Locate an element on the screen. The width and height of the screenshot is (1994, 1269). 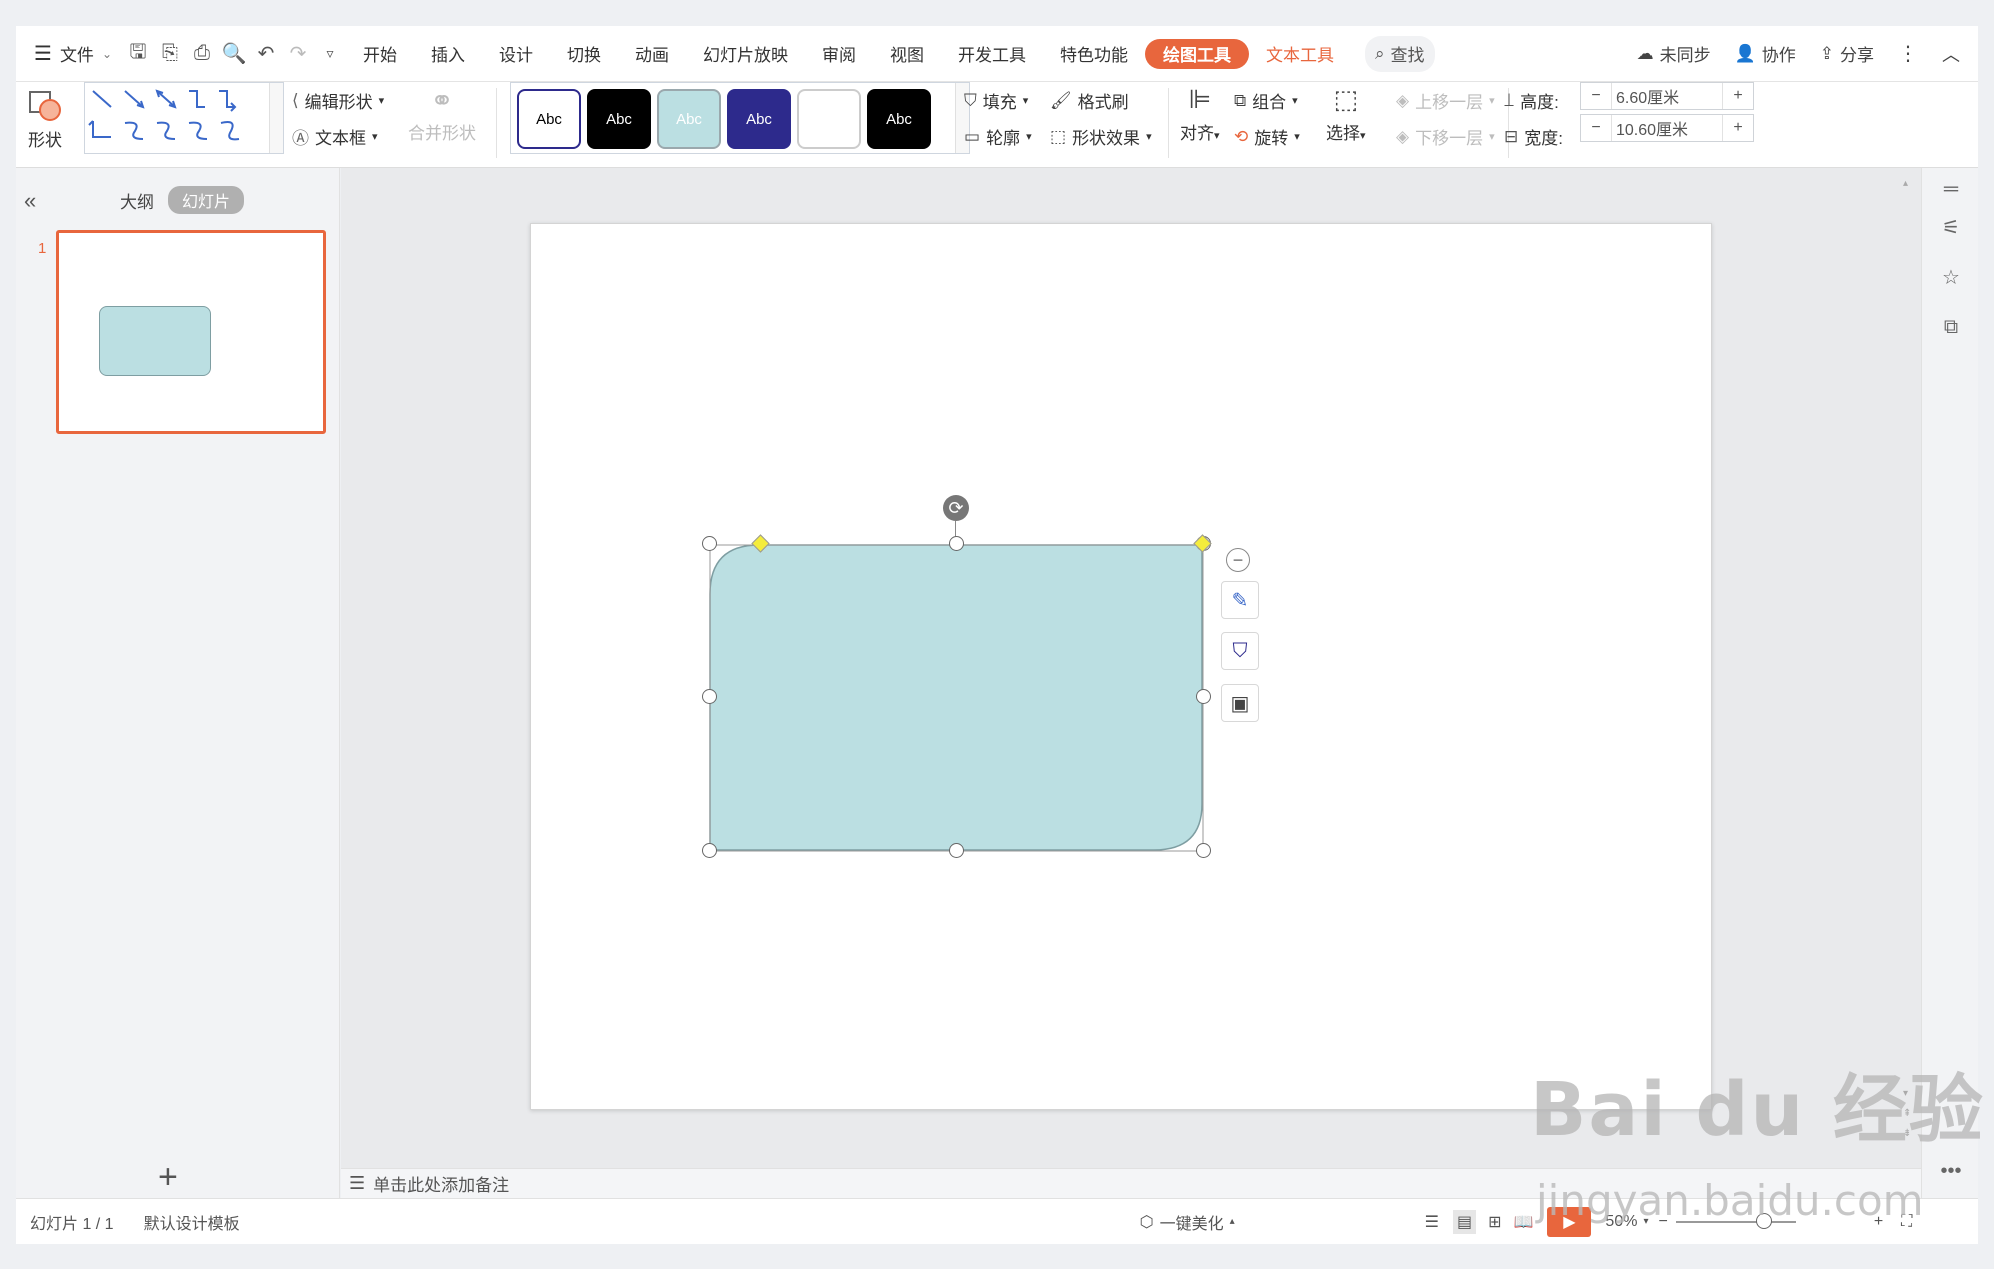
line-shapes-icon is located at coordinates (164, 115).